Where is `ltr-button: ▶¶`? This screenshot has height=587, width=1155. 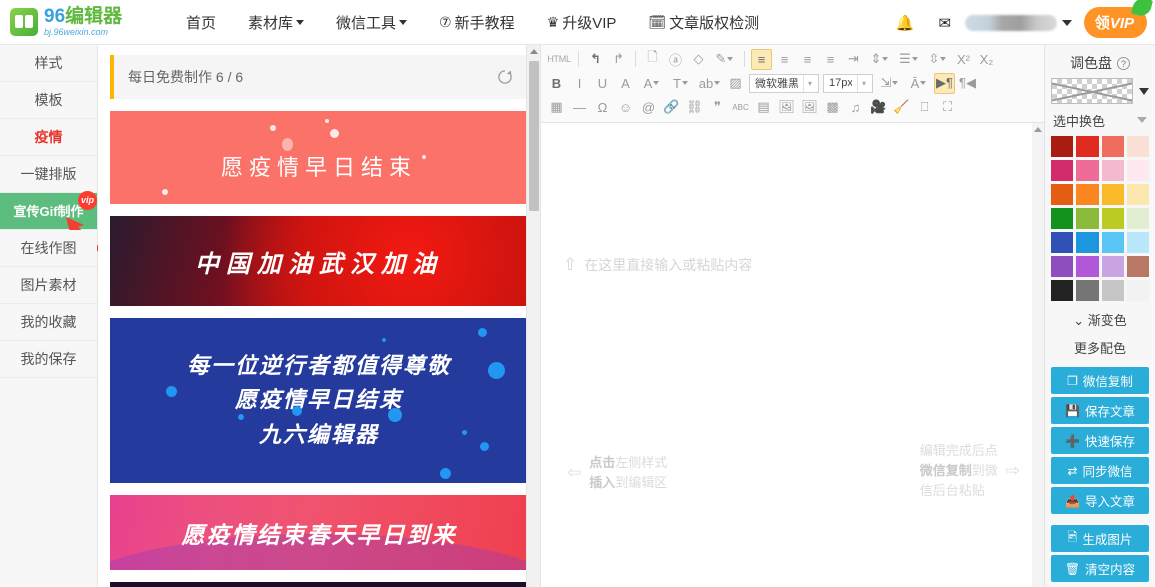 ltr-button: ▶¶ is located at coordinates (944, 83).